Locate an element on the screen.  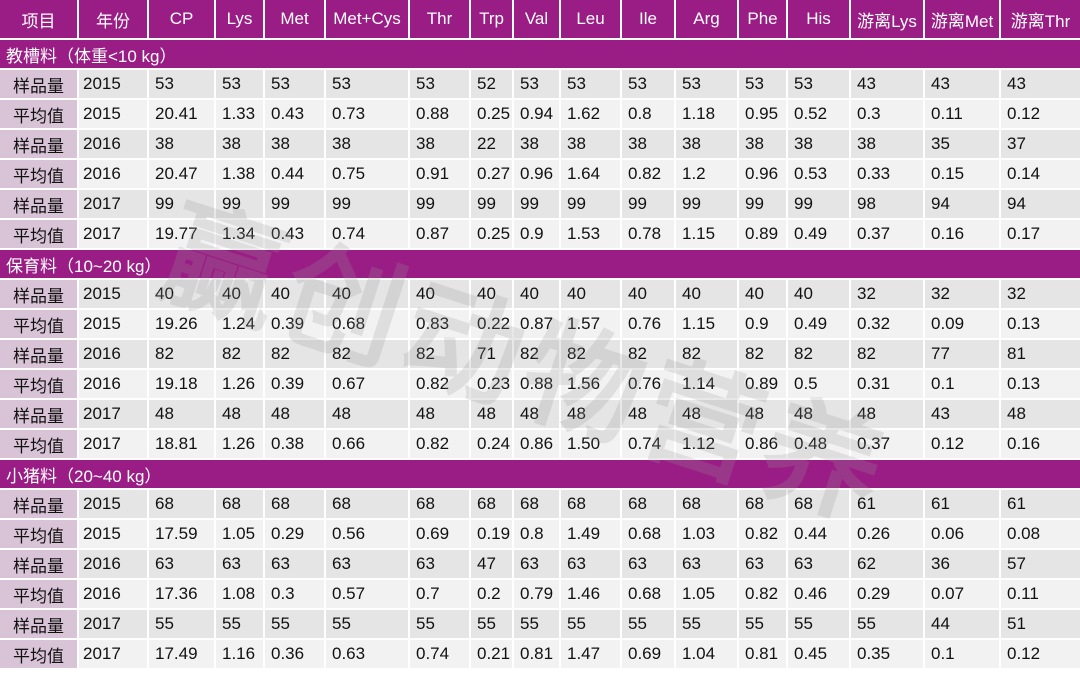
column-header: Leu is located at coordinates (591, 20).